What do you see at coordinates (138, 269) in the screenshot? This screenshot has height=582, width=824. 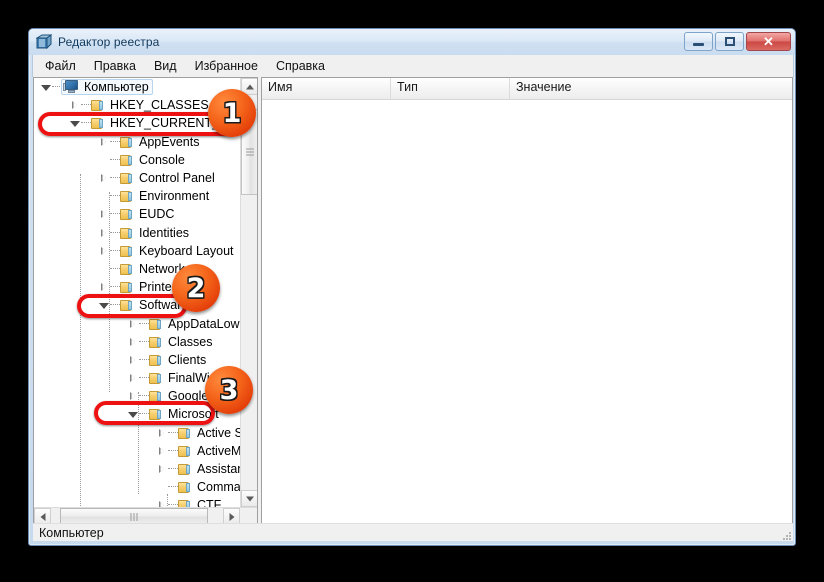 I see `tree-item-network: Network` at bounding box center [138, 269].